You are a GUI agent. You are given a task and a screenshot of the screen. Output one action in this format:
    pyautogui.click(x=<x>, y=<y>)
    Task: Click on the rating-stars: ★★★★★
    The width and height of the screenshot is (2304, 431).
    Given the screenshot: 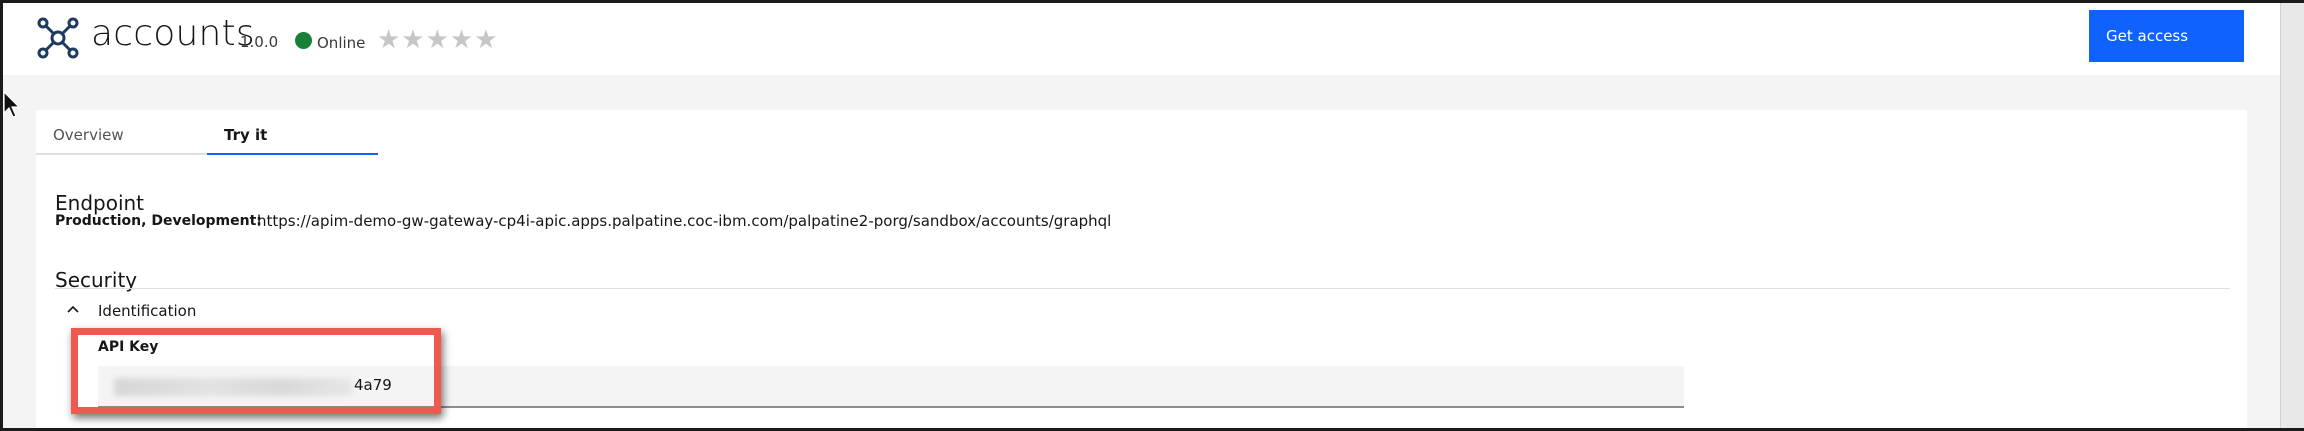 What is the action you would take?
    pyautogui.click(x=438, y=40)
    